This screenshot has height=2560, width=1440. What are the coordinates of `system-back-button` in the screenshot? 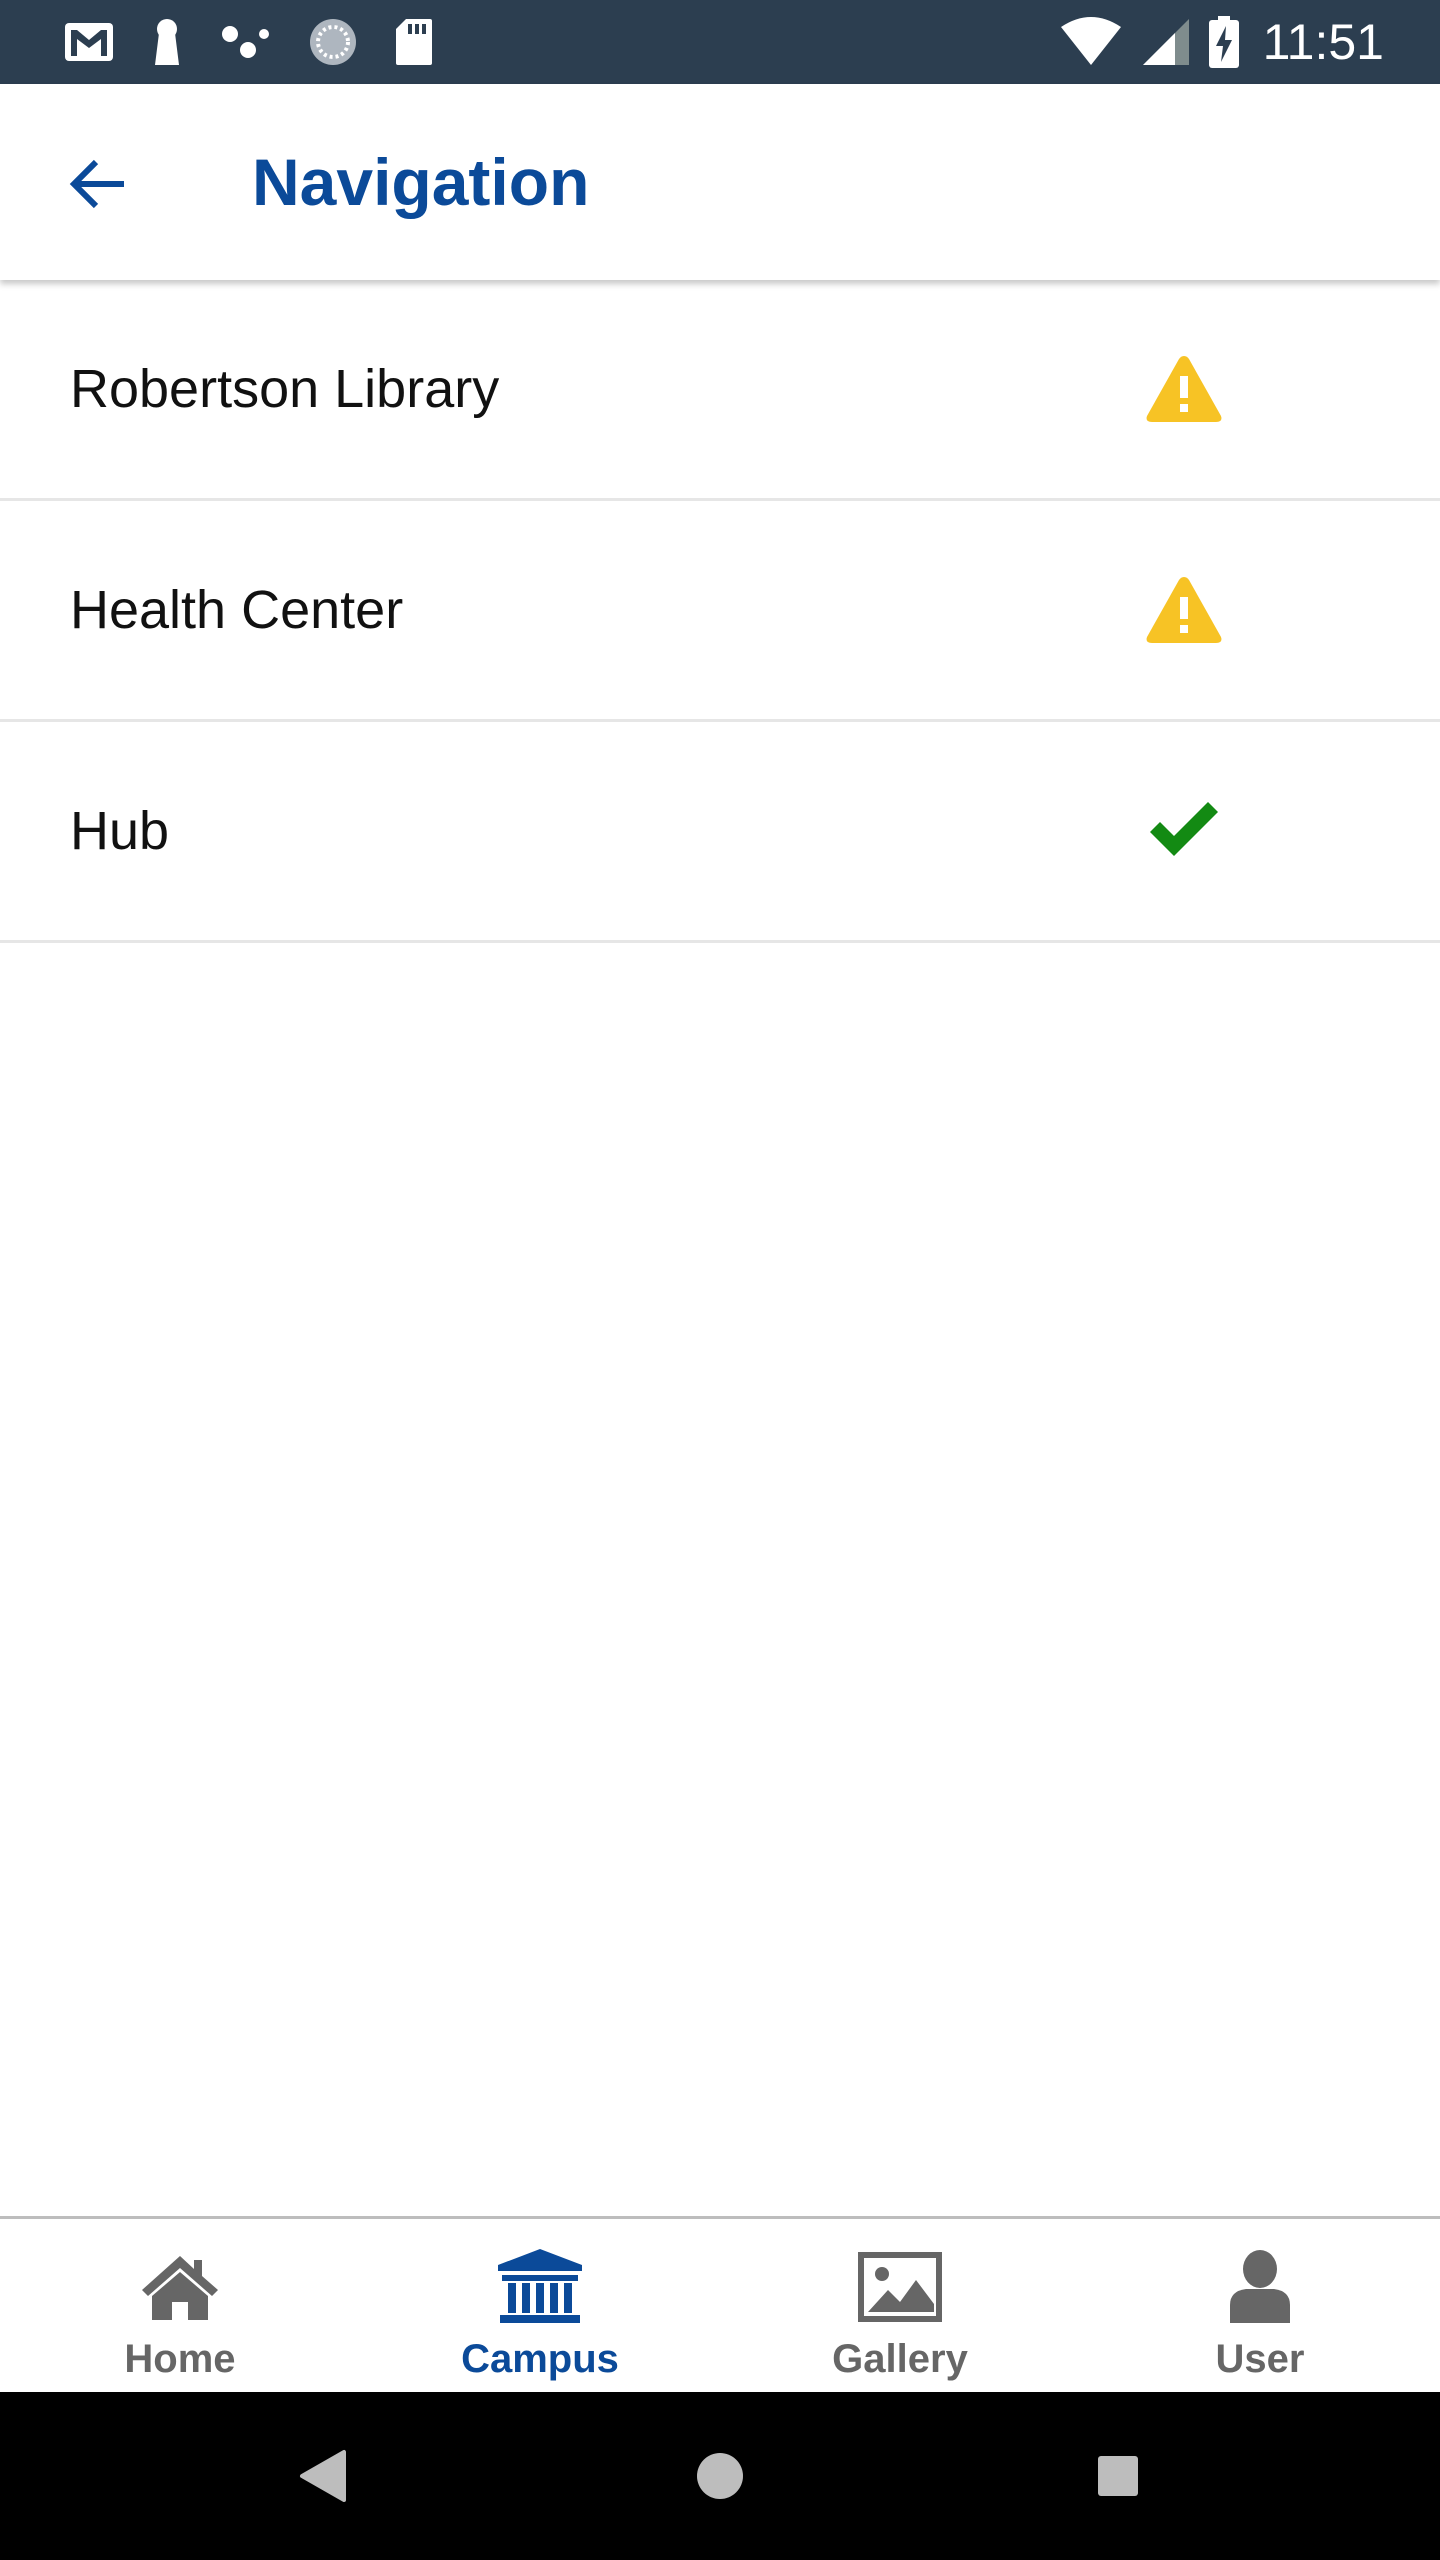 It's located at (322, 2476).